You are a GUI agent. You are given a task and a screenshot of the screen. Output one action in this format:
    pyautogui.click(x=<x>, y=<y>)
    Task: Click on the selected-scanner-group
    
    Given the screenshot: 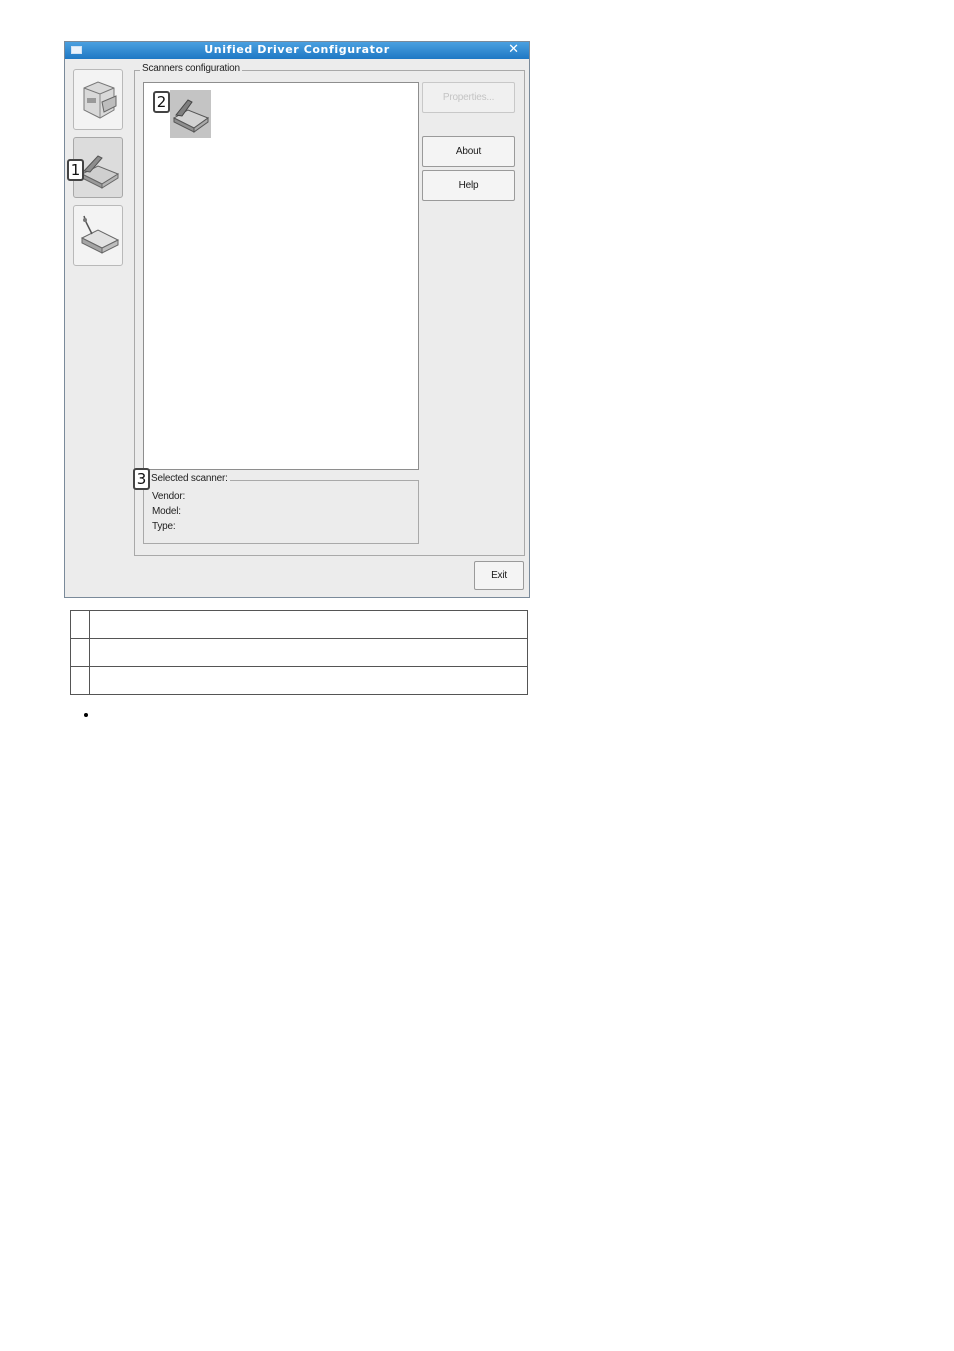 What is the action you would take?
    pyautogui.click(x=281, y=512)
    